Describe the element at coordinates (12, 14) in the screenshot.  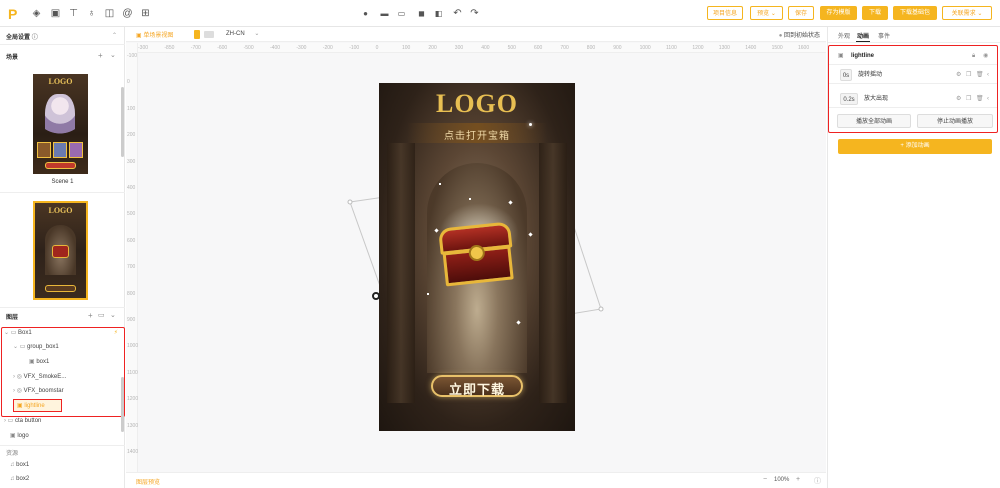
I see `app-logo: P` at that location.